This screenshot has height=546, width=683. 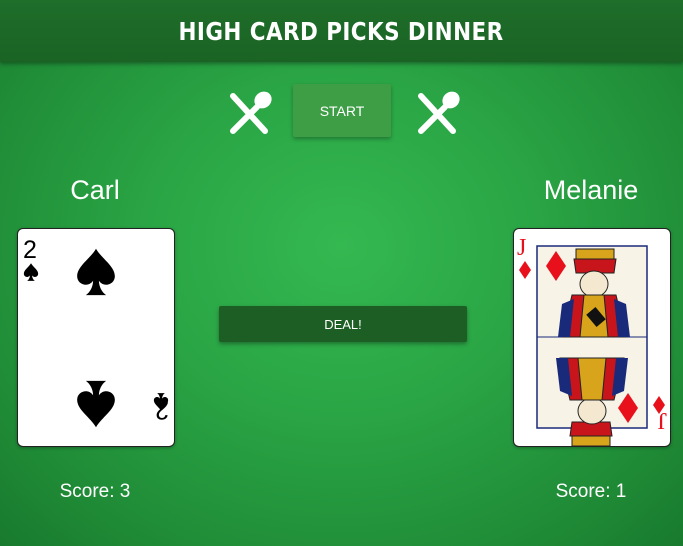 What do you see at coordinates (343, 324) in the screenshot?
I see `deal-button: DEAL!` at bounding box center [343, 324].